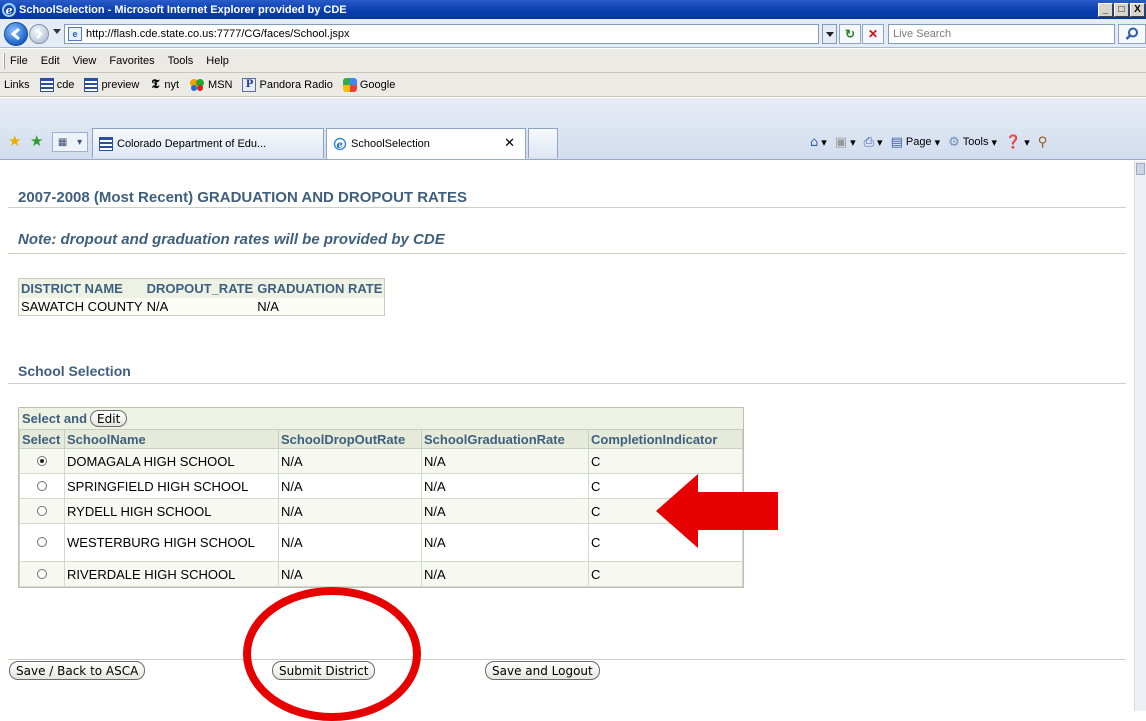 This screenshot has height=721, width=1146. What do you see at coordinates (350, 439) in the screenshot?
I see `school-dropout-rate-header: SchoolDropOutRate` at bounding box center [350, 439].